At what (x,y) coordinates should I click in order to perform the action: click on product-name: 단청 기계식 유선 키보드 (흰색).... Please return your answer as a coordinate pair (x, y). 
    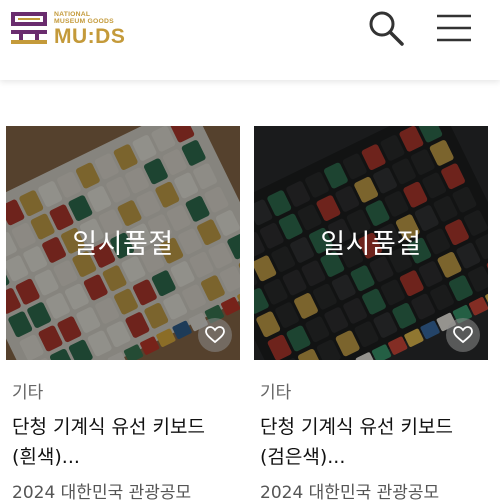
    Looking at the image, I should click on (127, 442).